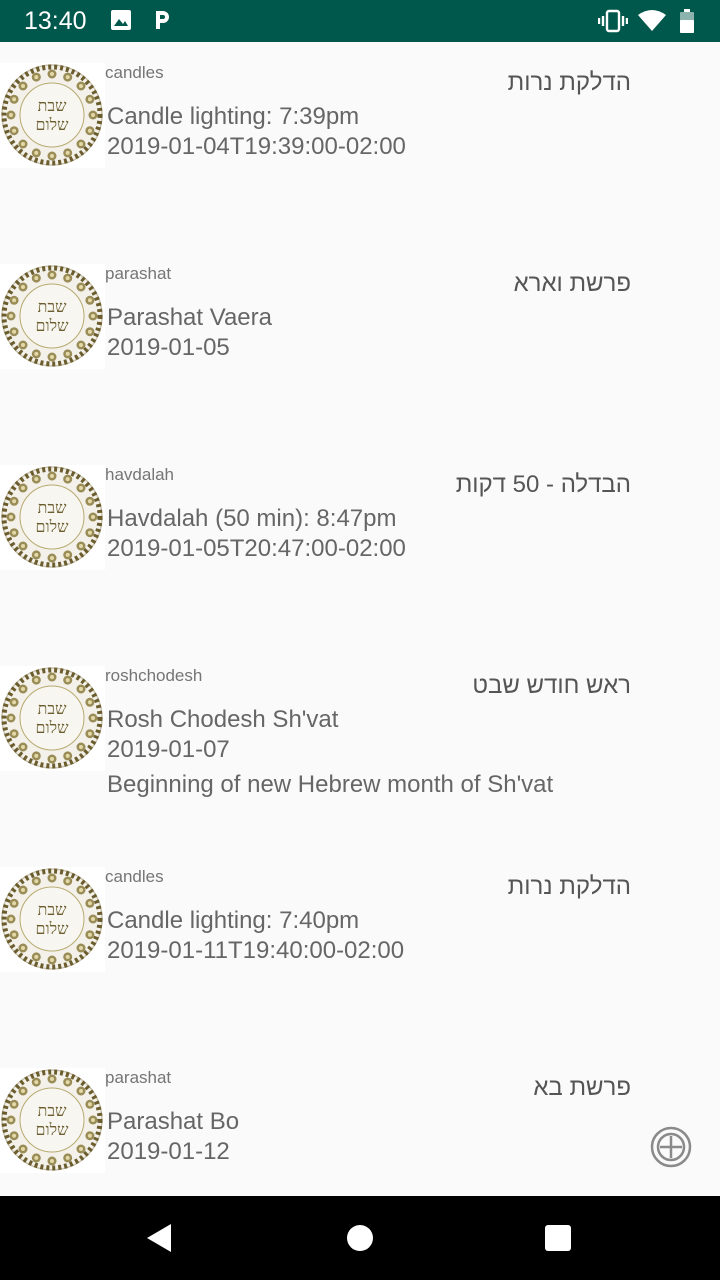 The width and height of the screenshot is (720, 1280). I want to click on battery-icon, so click(687, 21).